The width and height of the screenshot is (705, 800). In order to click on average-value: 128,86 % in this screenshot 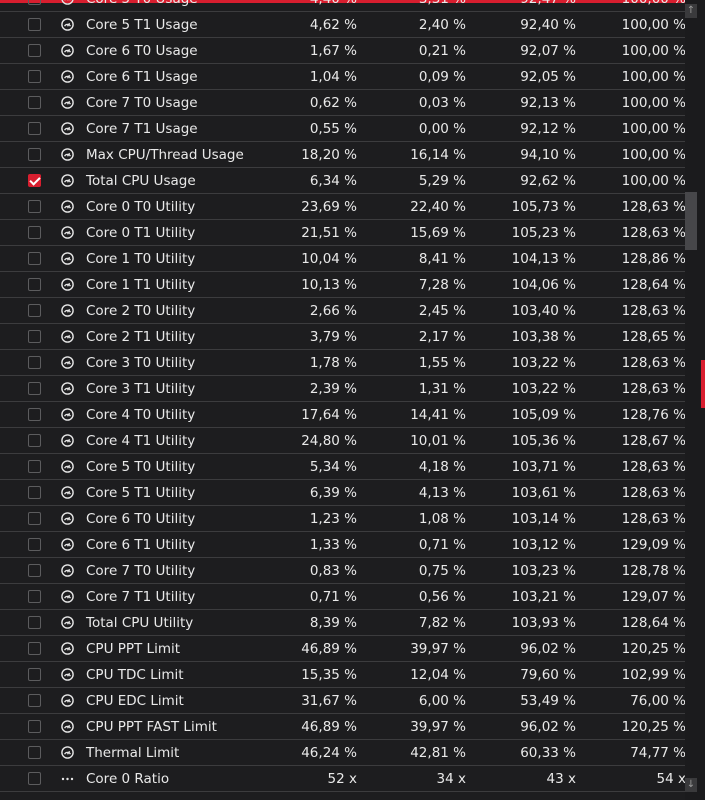, I will do `click(653, 259)`.